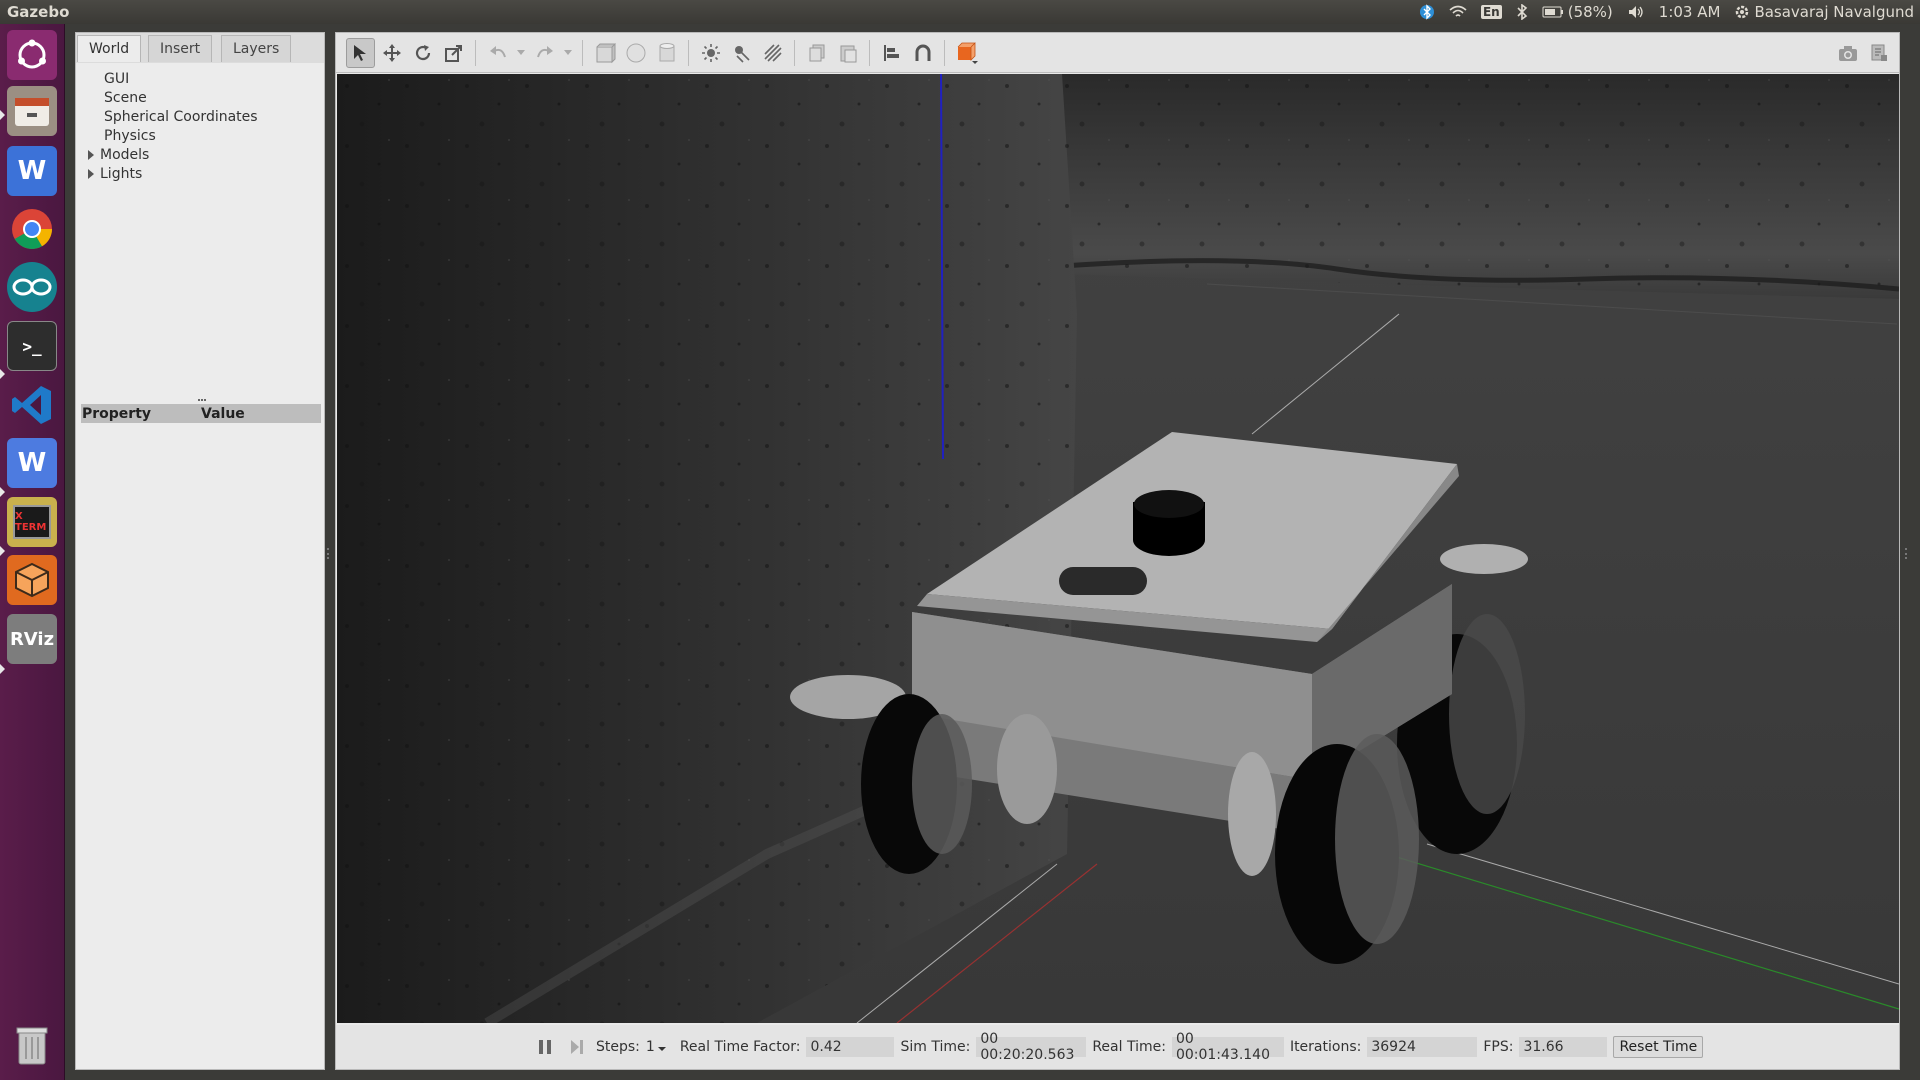 Image resolution: width=1920 pixels, height=1080 pixels. I want to click on tree-item-physics: Physics, so click(201, 135).